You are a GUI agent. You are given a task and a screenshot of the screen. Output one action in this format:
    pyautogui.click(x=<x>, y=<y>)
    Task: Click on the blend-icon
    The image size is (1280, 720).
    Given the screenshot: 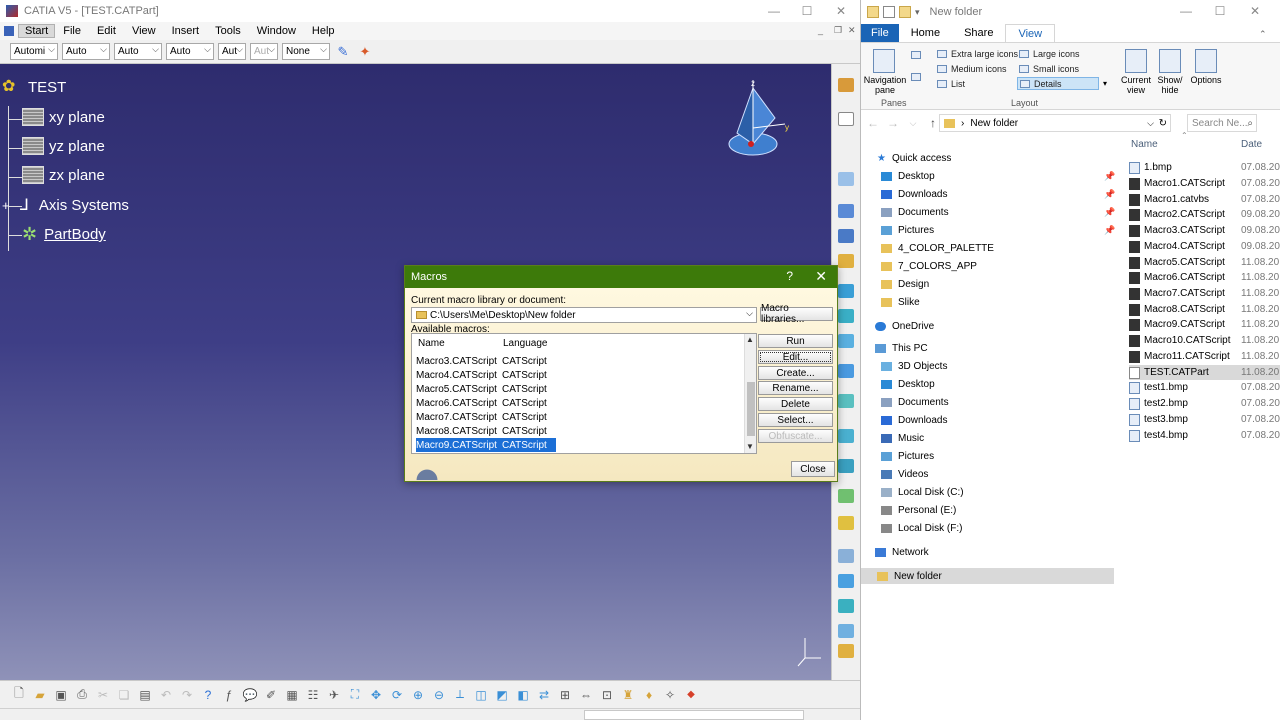 What is the action you would take?
    pyautogui.click(x=846, y=496)
    